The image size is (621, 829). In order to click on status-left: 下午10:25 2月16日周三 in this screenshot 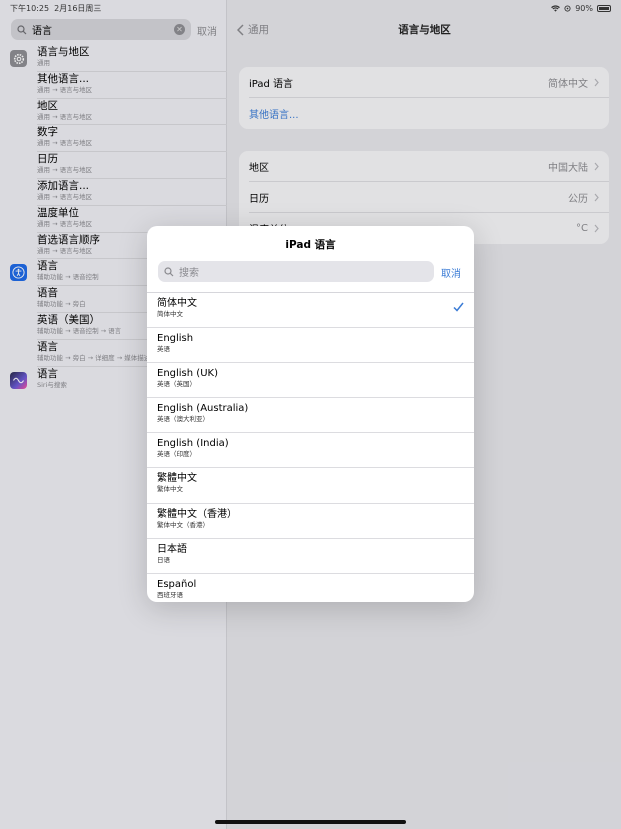, I will do `click(55, 8)`.